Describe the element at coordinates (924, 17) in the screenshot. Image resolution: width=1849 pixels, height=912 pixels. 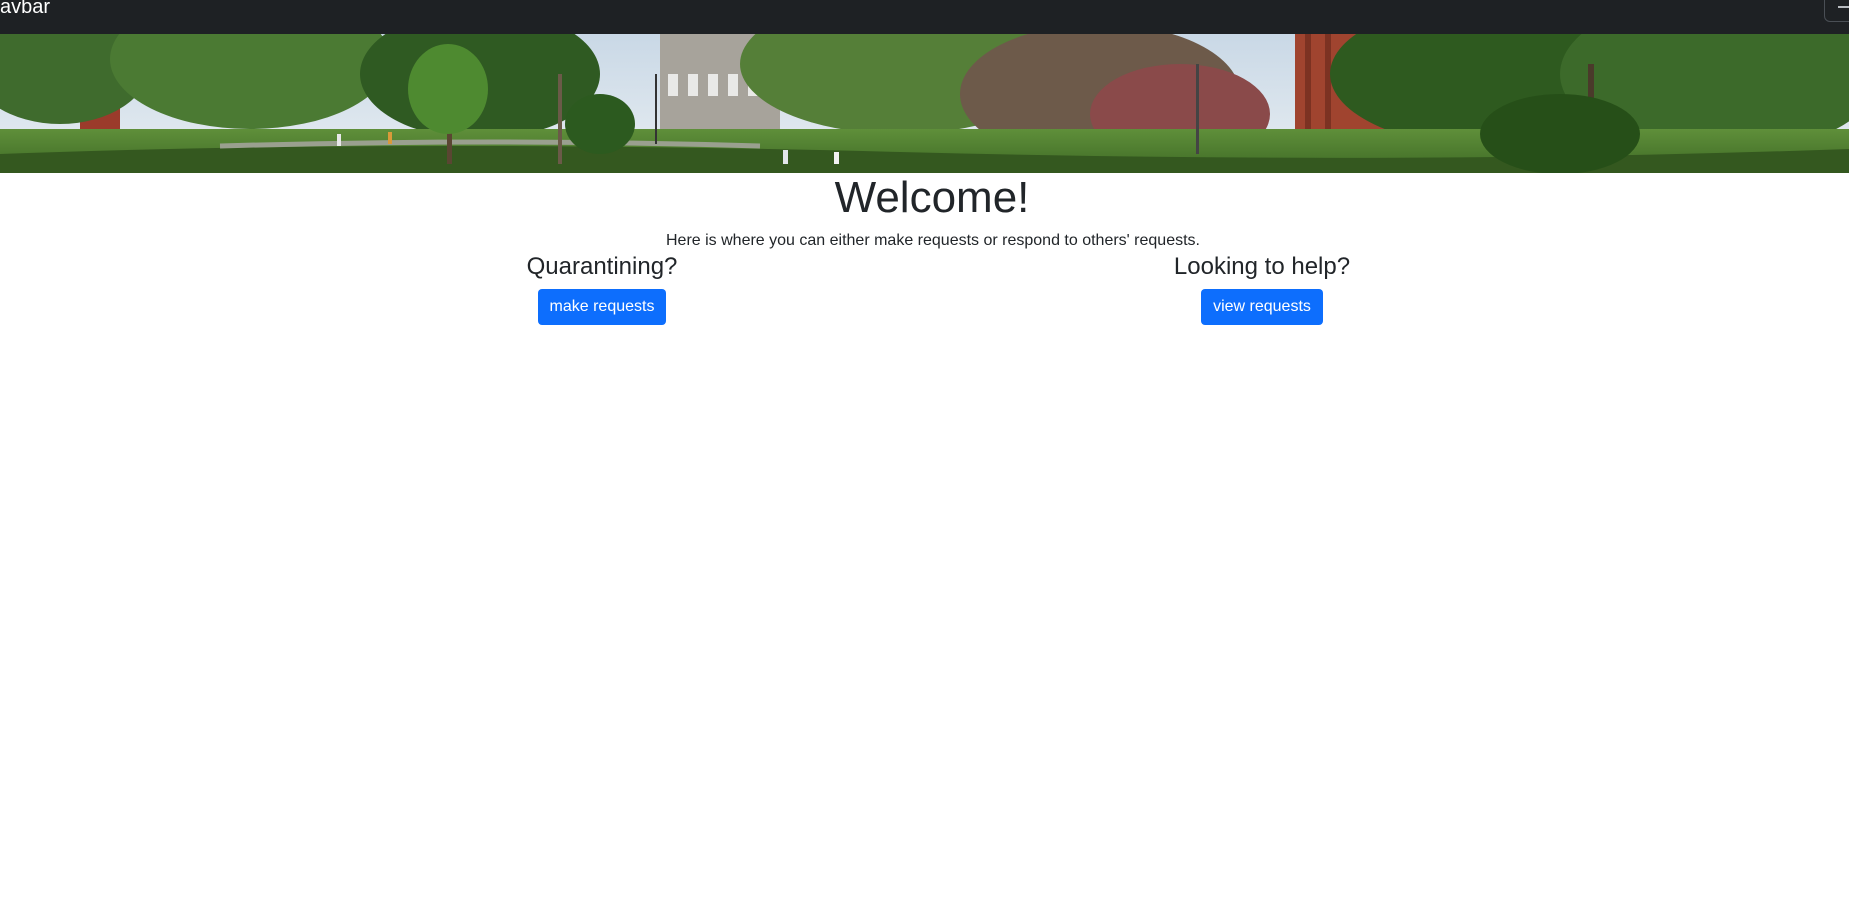
I see `top-navbar: avbar` at that location.